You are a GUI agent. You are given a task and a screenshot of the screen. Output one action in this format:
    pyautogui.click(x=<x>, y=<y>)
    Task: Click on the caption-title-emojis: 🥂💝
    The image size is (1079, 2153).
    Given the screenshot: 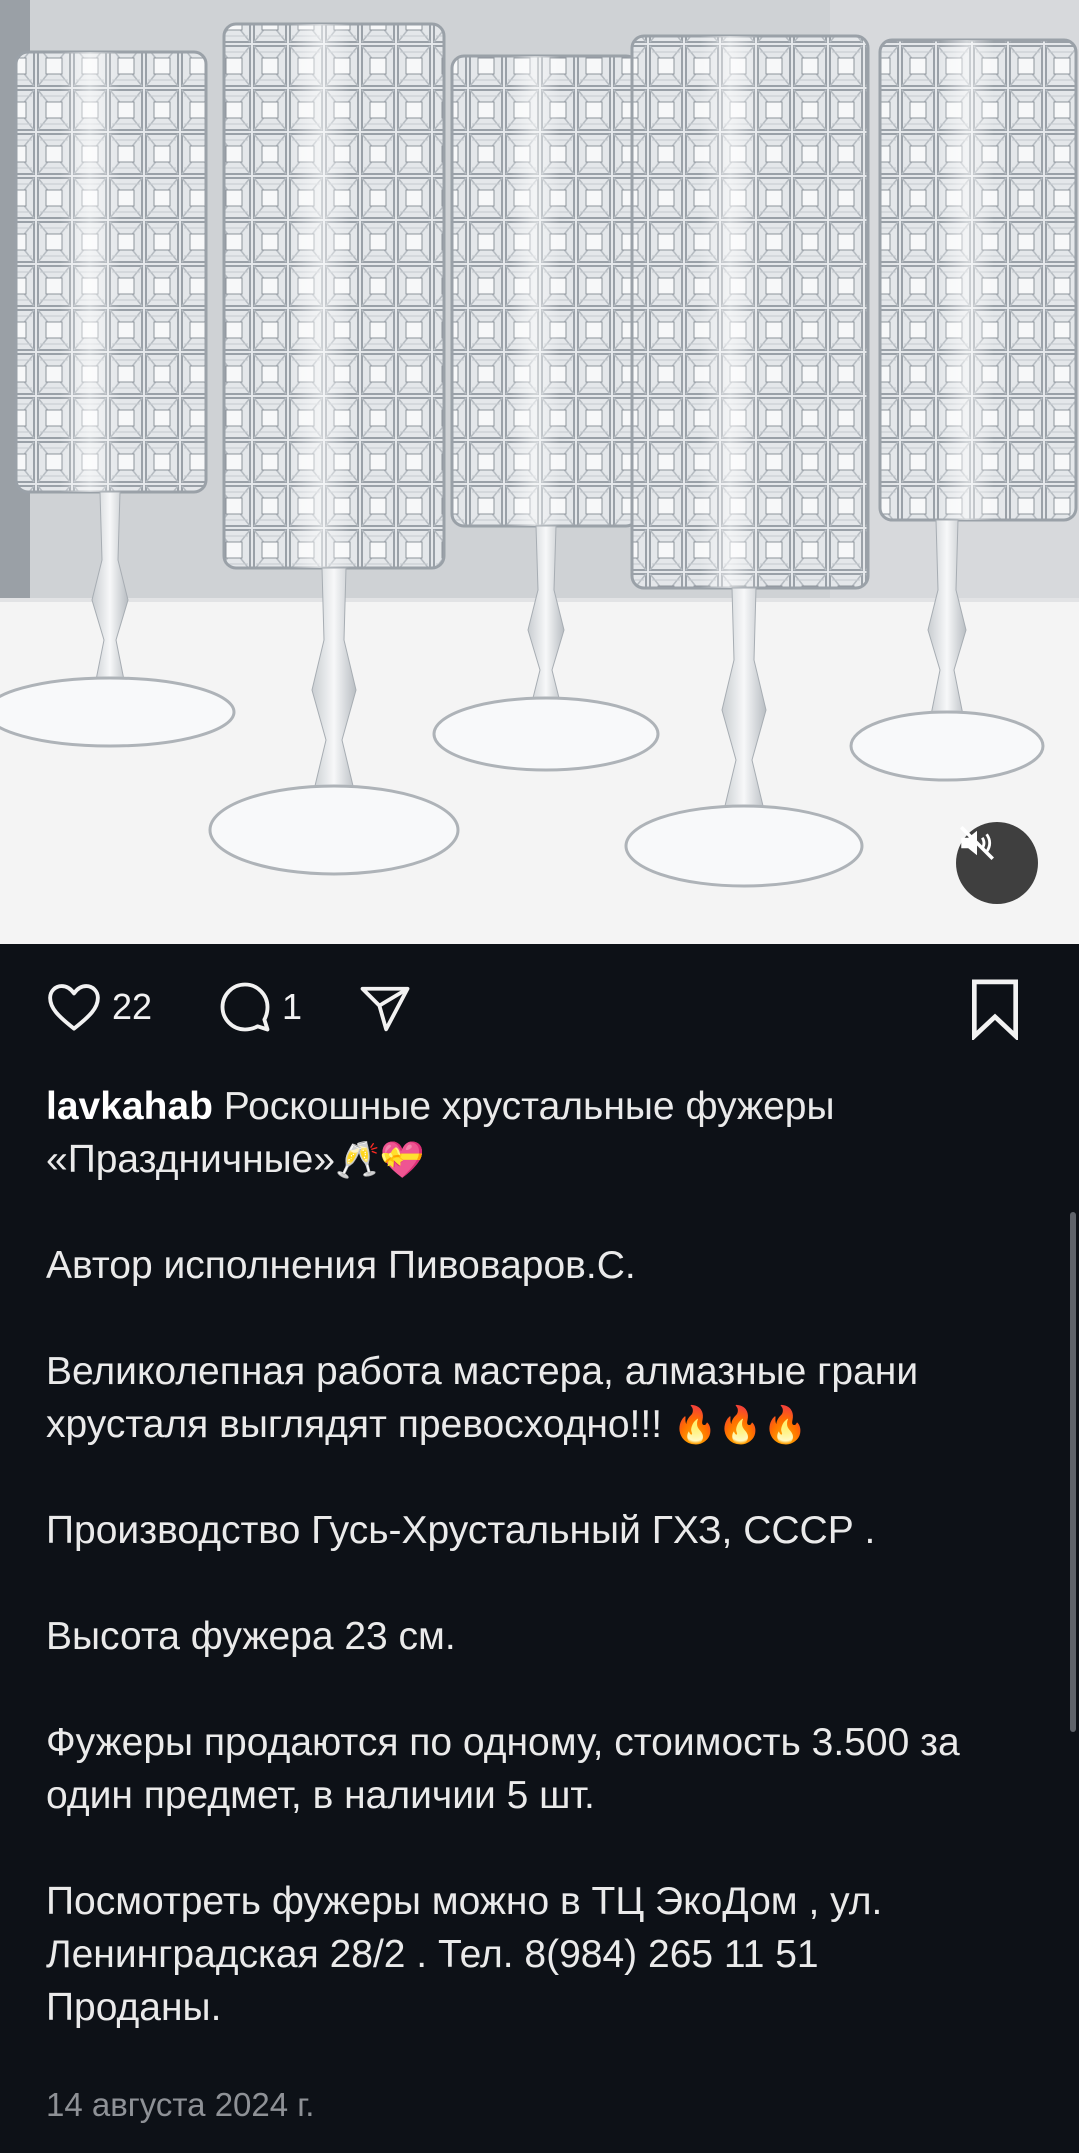 What is the action you would take?
    pyautogui.click(x=380, y=1159)
    